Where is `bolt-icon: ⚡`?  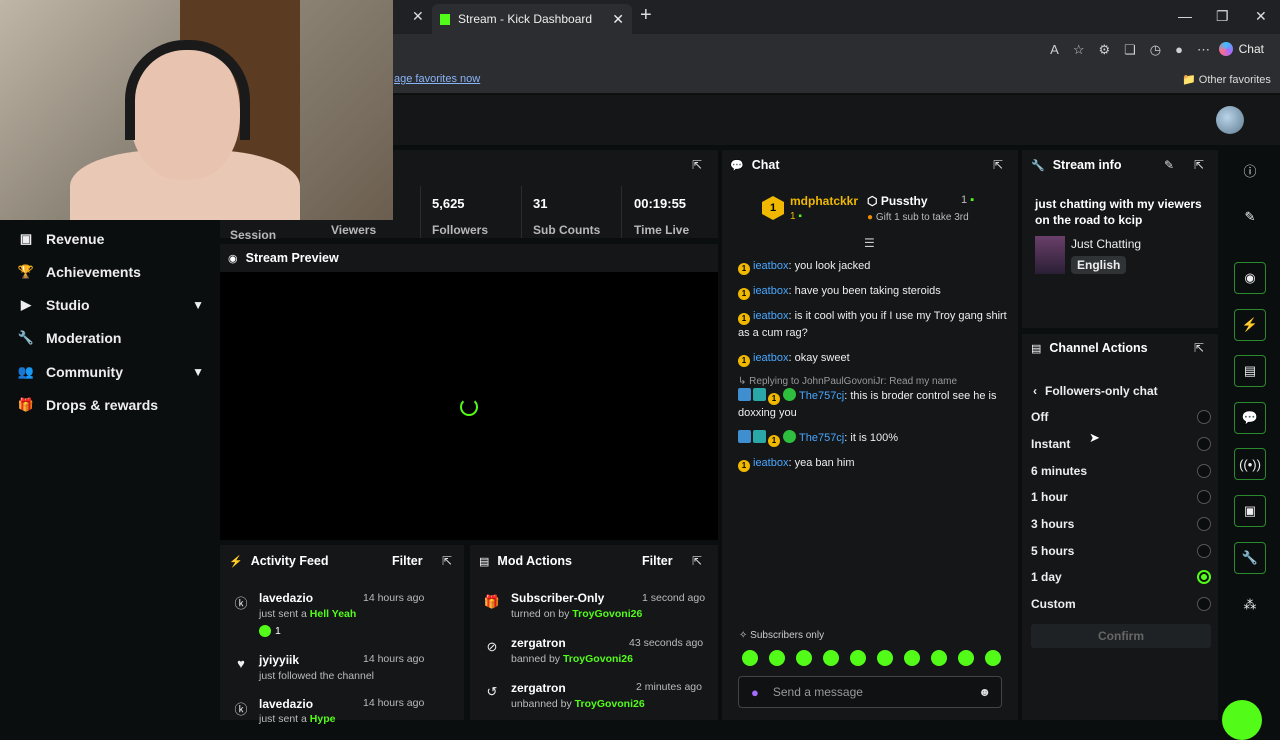 bolt-icon: ⚡ is located at coordinates (1250, 325).